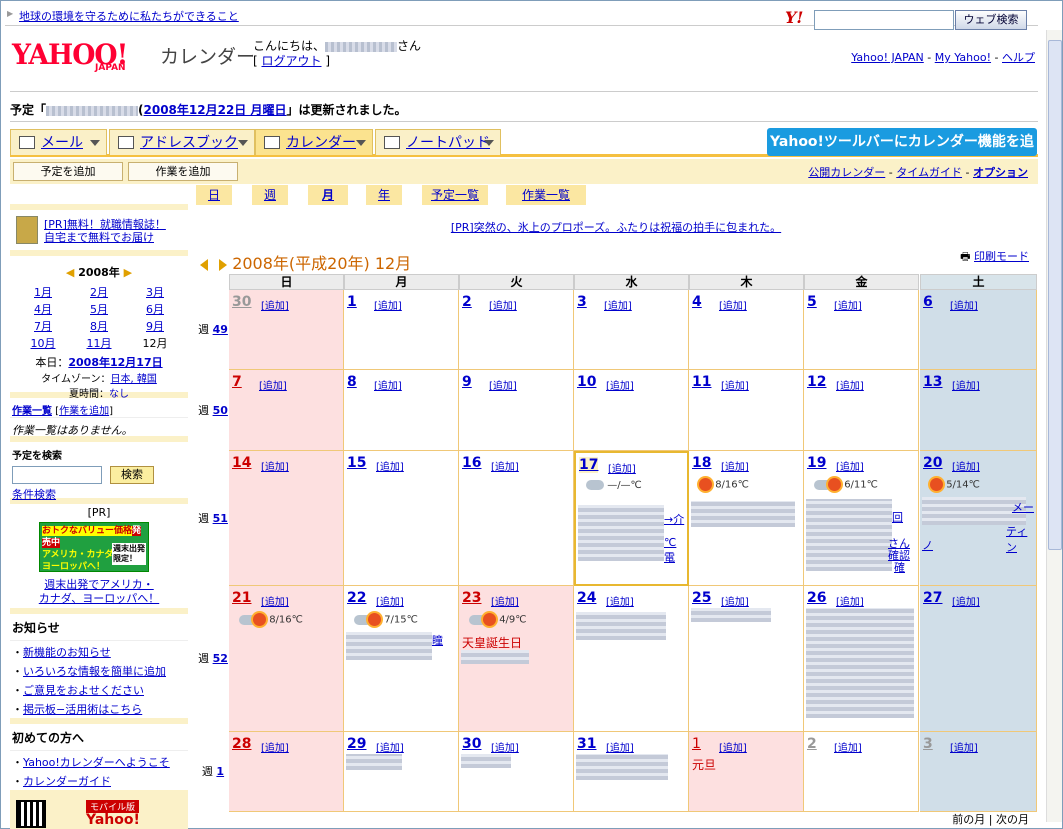 The height and width of the screenshot is (829, 1063). I want to click on day-number: 5, so click(812, 302).